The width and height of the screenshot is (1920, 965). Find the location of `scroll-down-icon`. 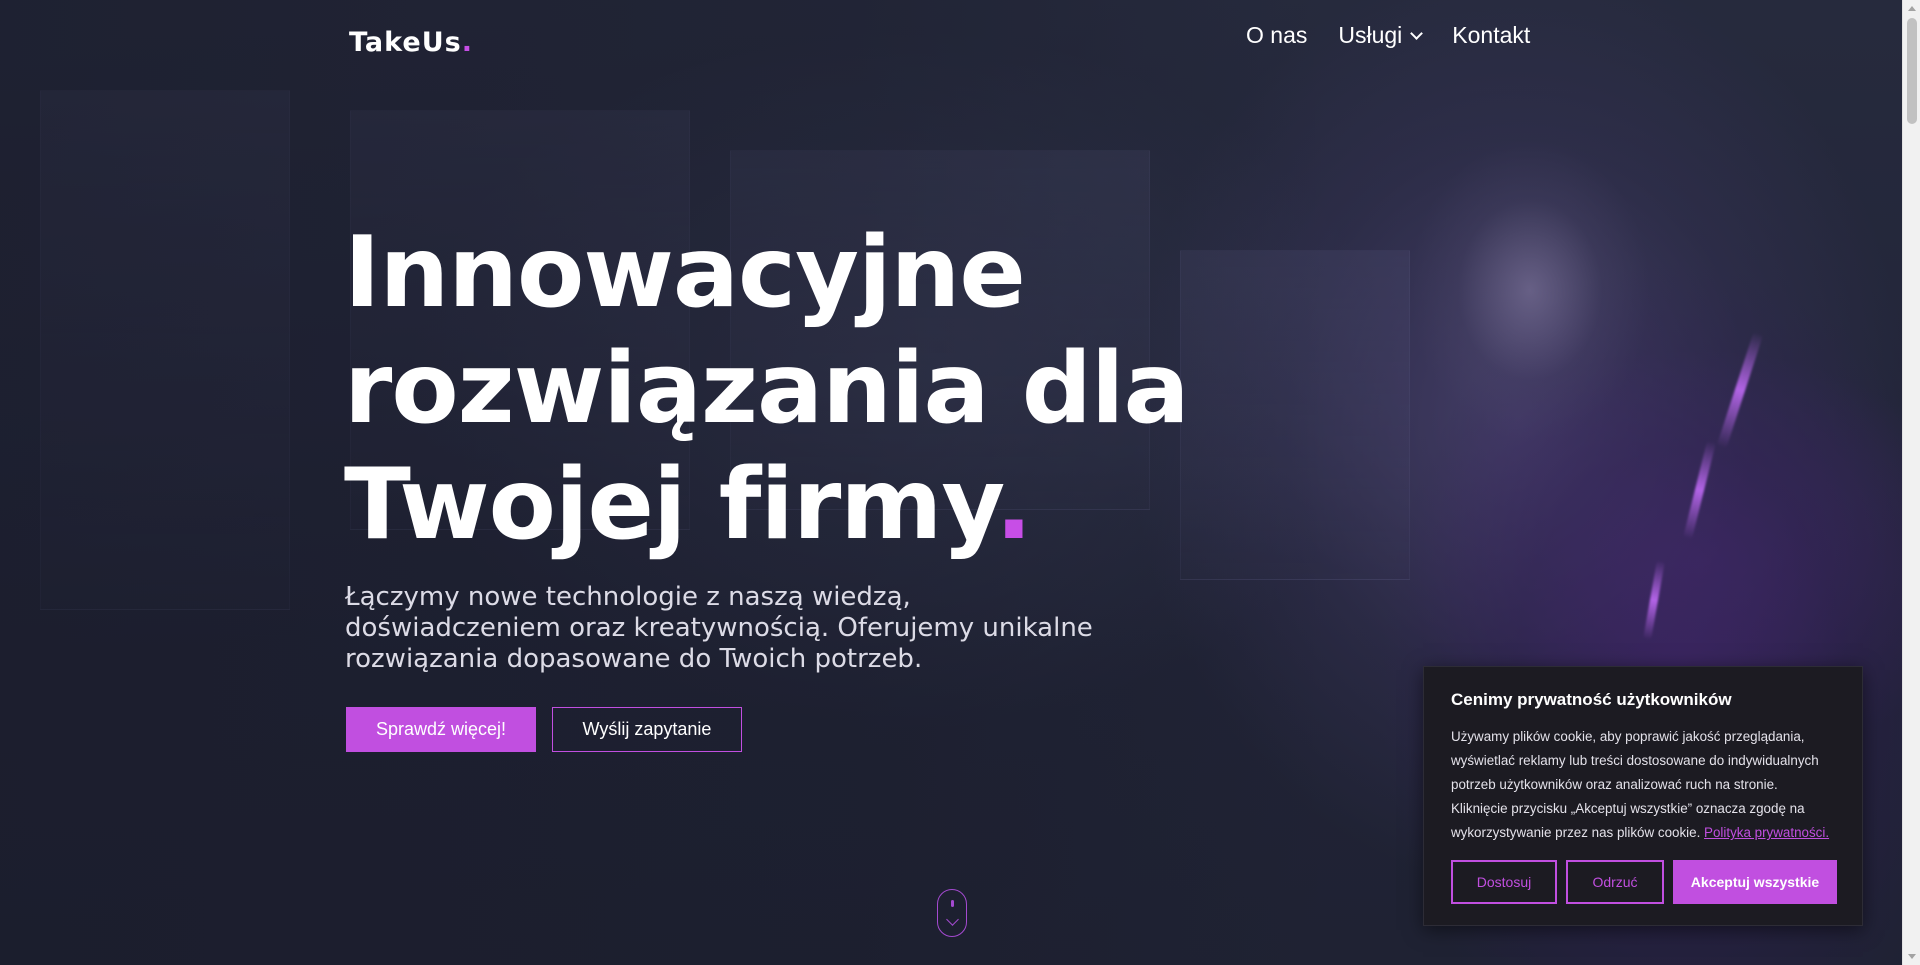

scroll-down-icon is located at coordinates (1912, 956).